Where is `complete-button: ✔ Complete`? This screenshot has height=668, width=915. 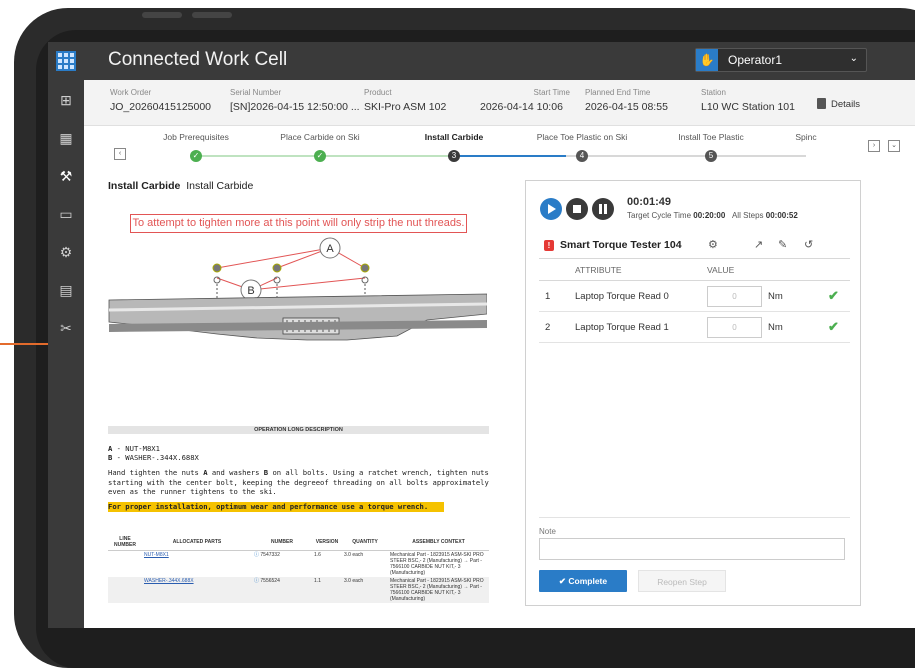
complete-button: ✔ Complete is located at coordinates (583, 581).